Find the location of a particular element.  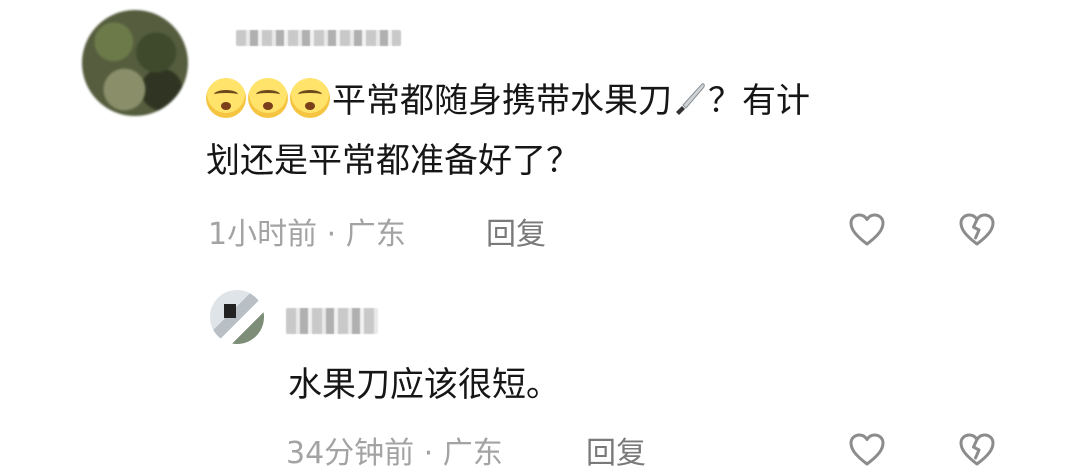

comment-text-part1: 平常都随身携带水果刀 is located at coordinates (502, 101).